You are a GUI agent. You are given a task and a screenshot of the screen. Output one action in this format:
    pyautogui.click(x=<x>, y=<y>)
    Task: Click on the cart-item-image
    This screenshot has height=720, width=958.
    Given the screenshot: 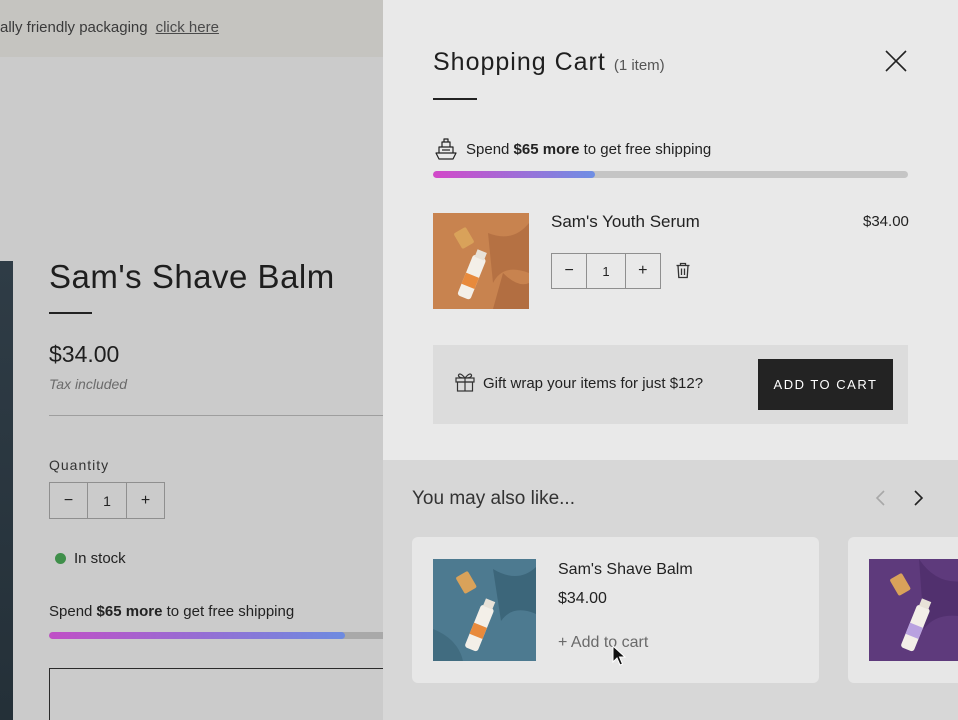 What is the action you would take?
    pyautogui.click(x=481, y=261)
    